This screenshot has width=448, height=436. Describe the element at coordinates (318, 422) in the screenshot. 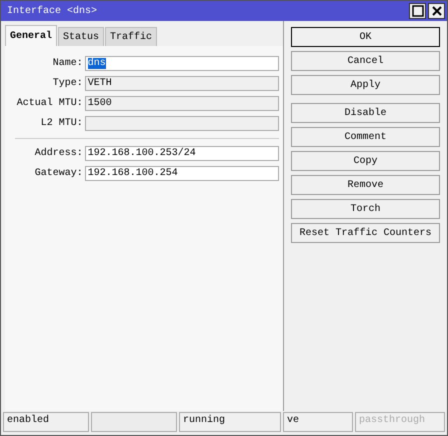

I see `status-cell: ve` at that location.